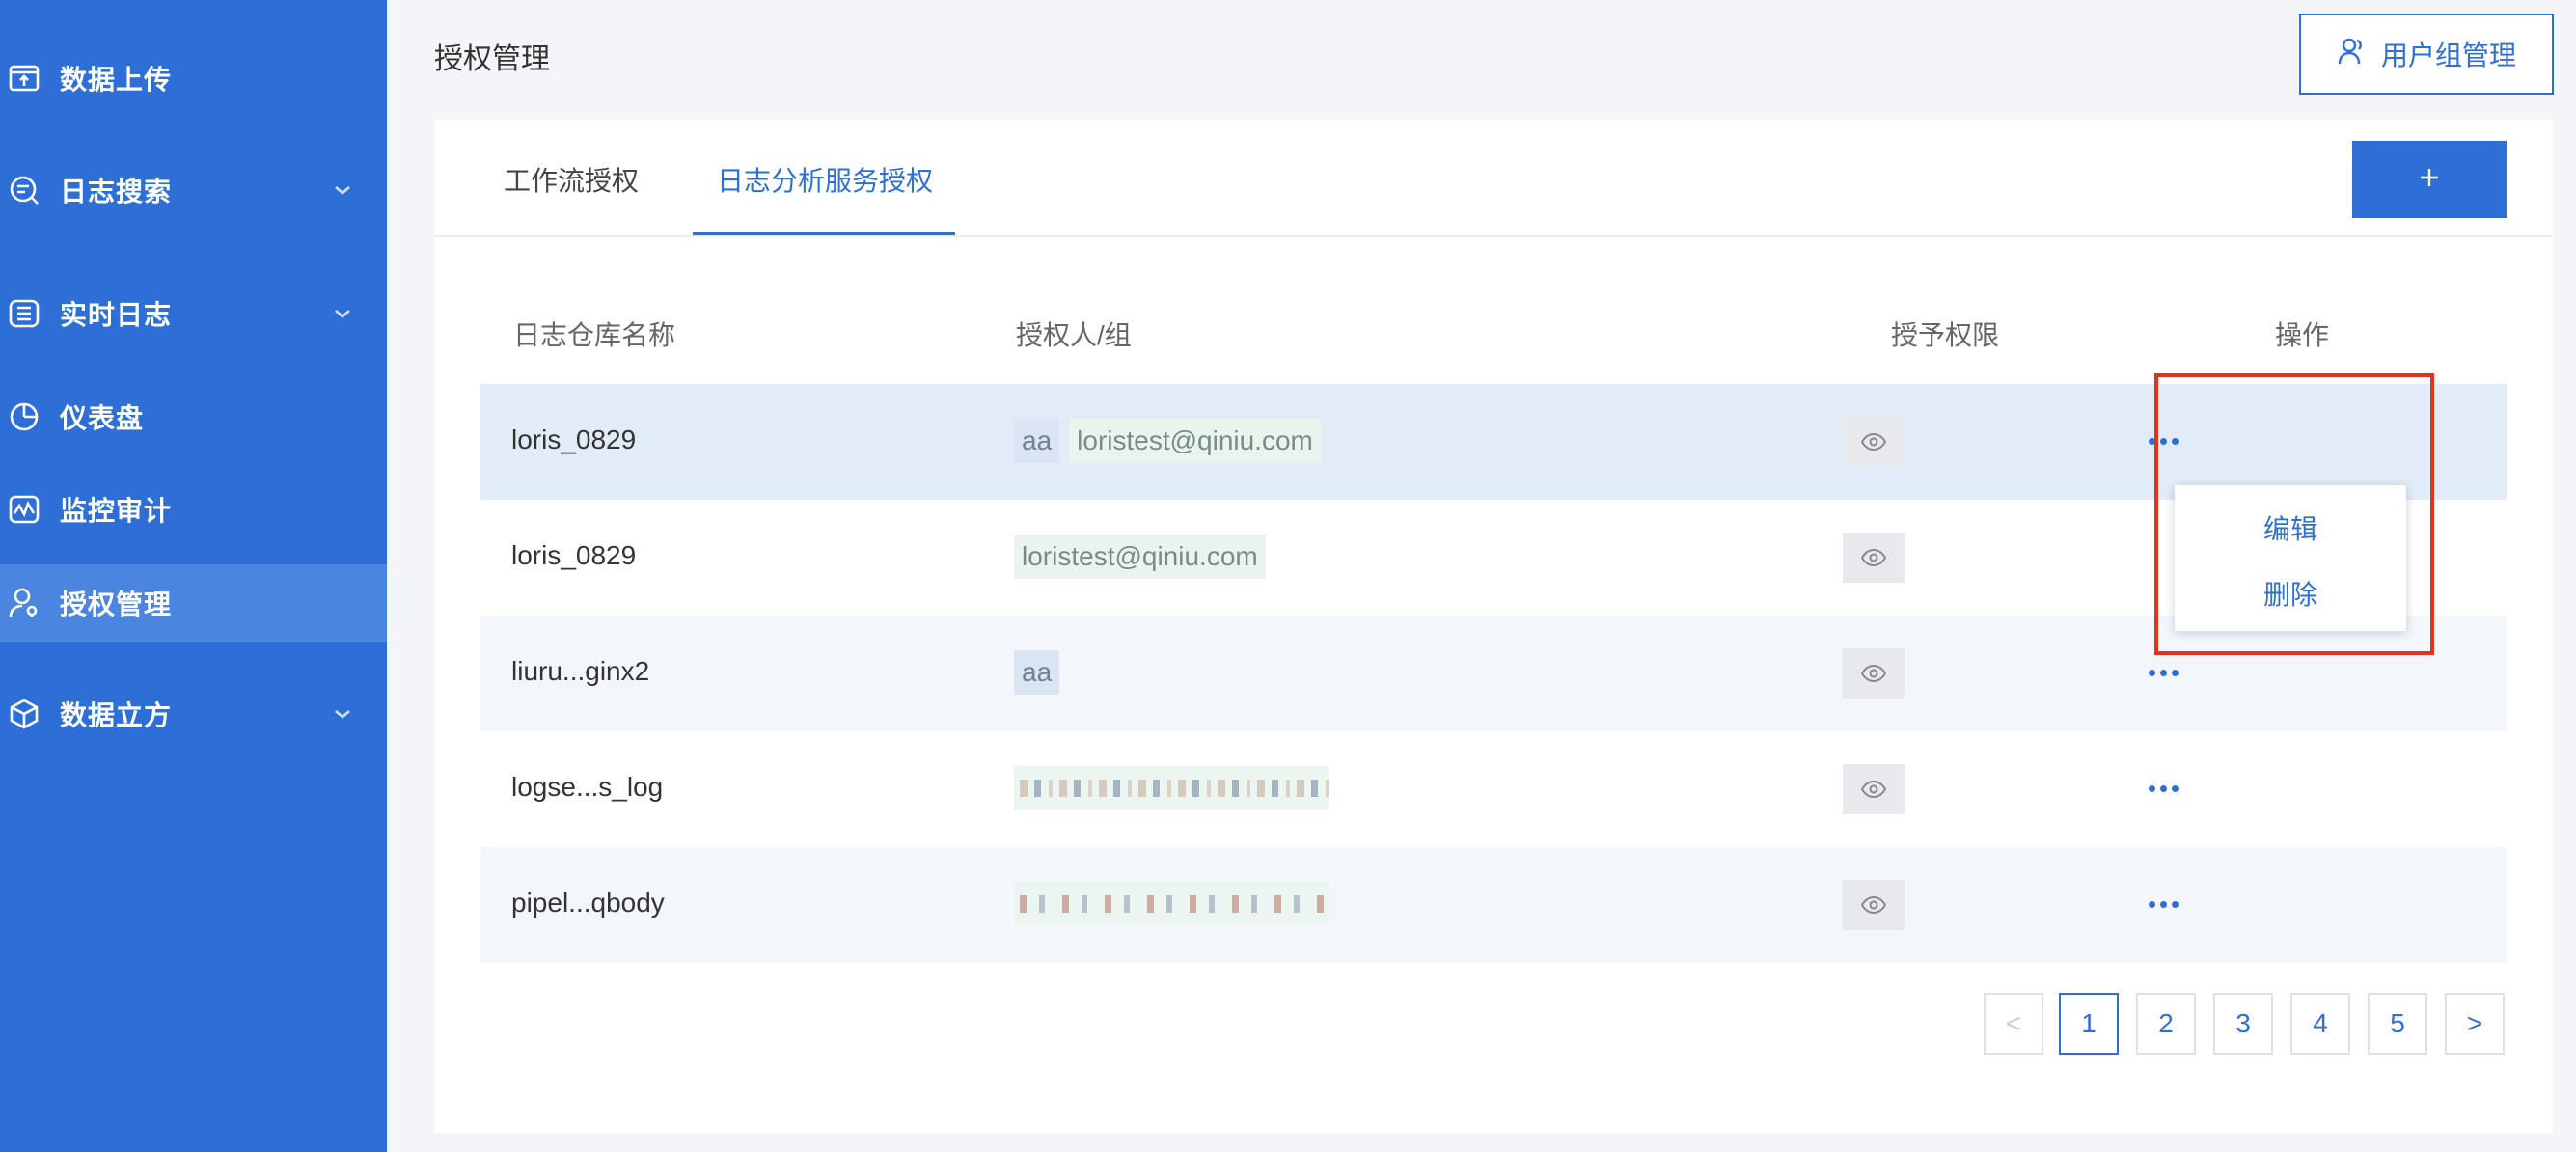 Image resolution: width=2576 pixels, height=1152 pixels. I want to click on user-group-management-button: 用户组管理, so click(2427, 54).